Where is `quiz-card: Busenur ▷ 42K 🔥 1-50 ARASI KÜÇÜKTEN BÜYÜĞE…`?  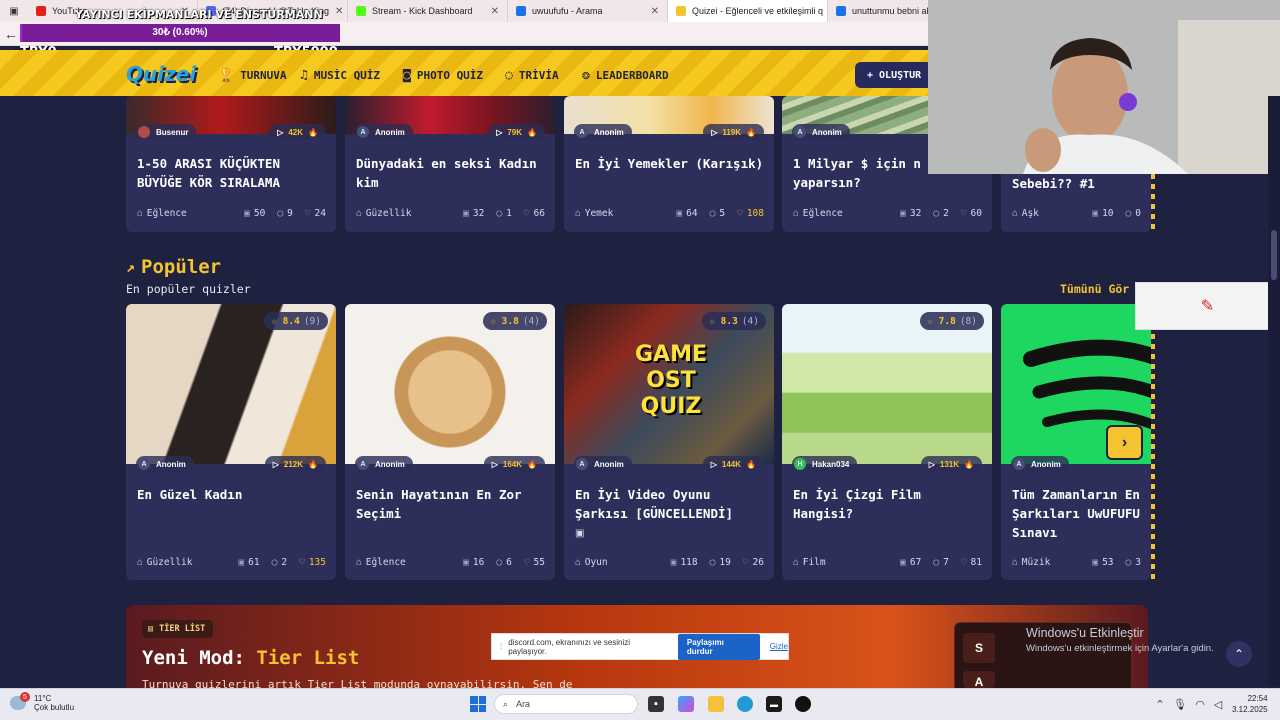 quiz-card: Busenur ▷ 42K 🔥 1-50 ARASI KÜÇÜKTEN BÜYÜĞE… is located at coordinates (231, 164).